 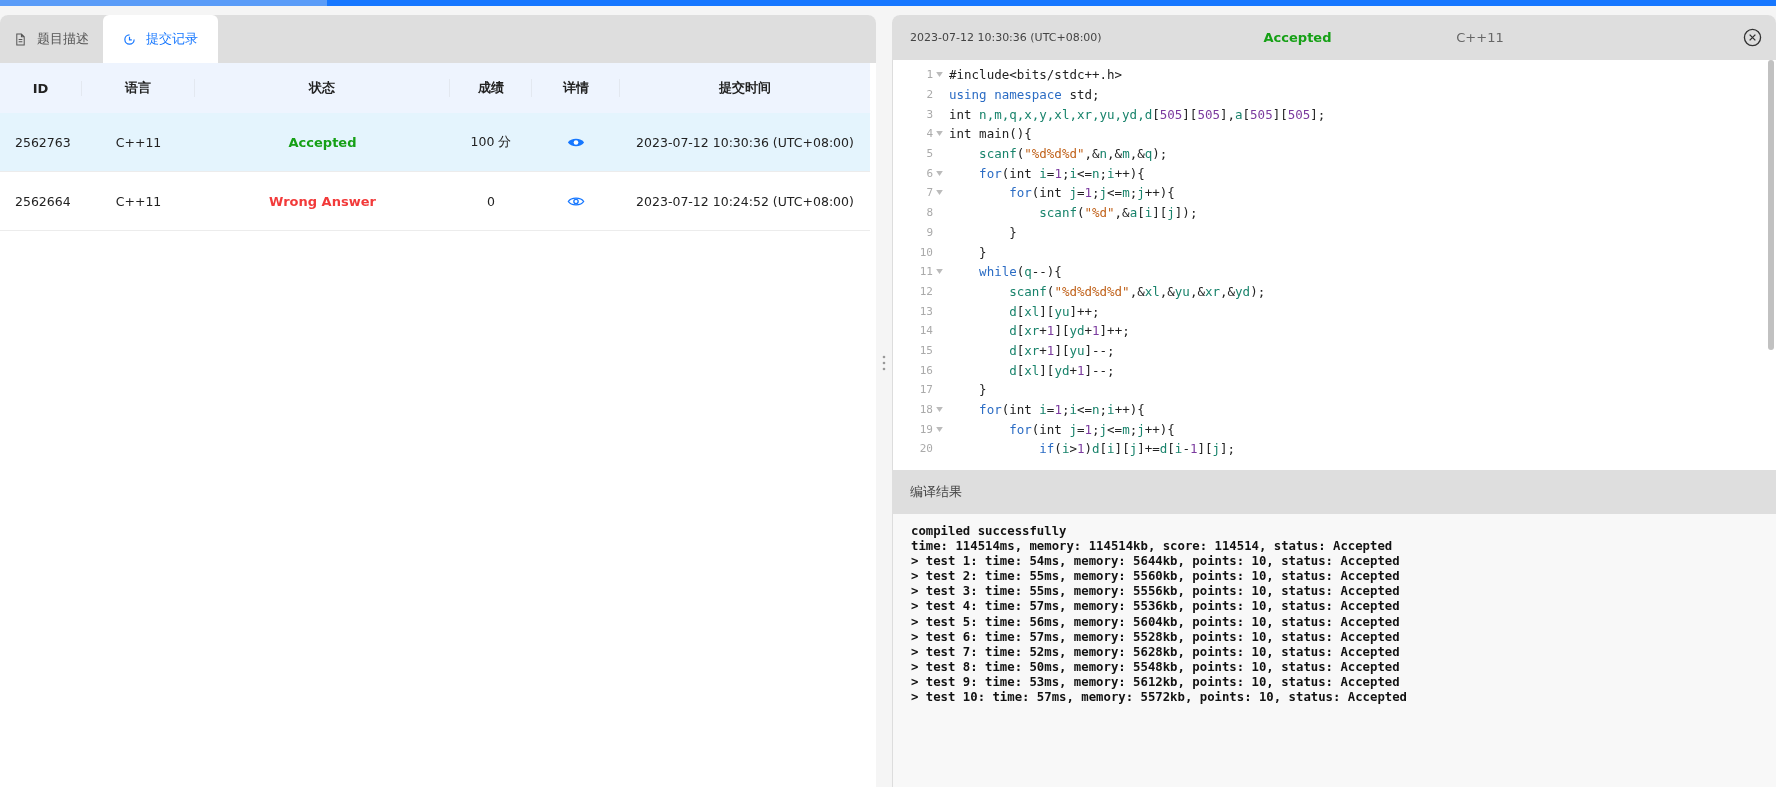 I want to click on line-number: 14, so click(x=926, y=331).